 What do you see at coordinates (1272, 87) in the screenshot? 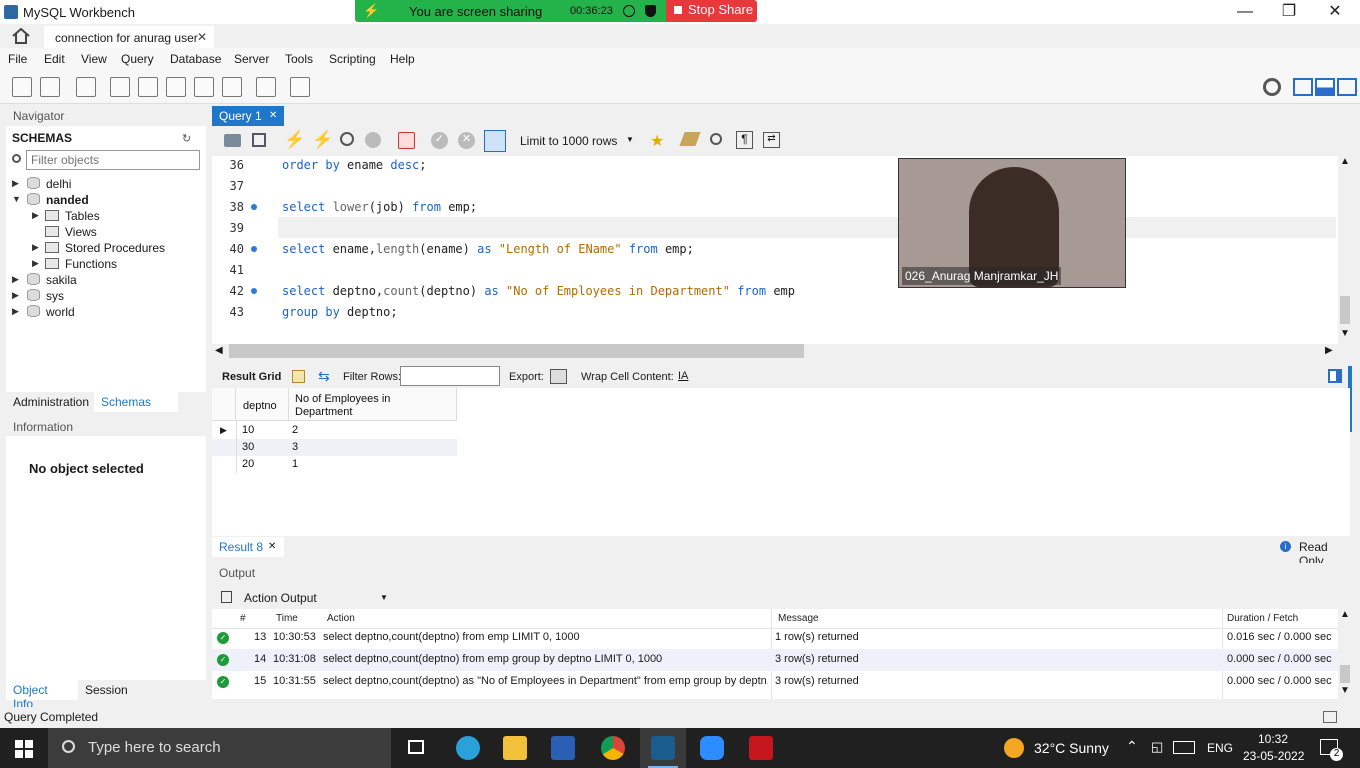
I see `settings-gear-icon` at bounding box center [1272, 87].